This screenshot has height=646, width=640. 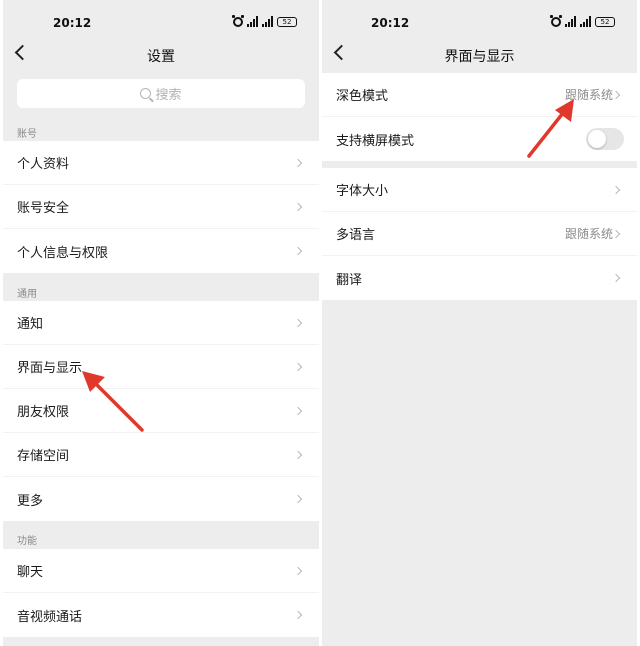 I want to click on settings-item-label: 个人资料, so click(x=43, y=164).